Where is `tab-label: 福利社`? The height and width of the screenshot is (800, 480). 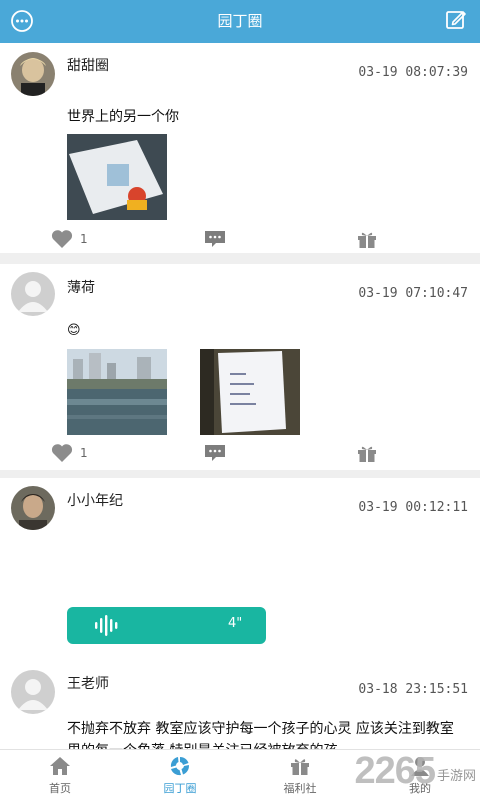 tab-label: 福利社 is located at coordinates (300, 788).